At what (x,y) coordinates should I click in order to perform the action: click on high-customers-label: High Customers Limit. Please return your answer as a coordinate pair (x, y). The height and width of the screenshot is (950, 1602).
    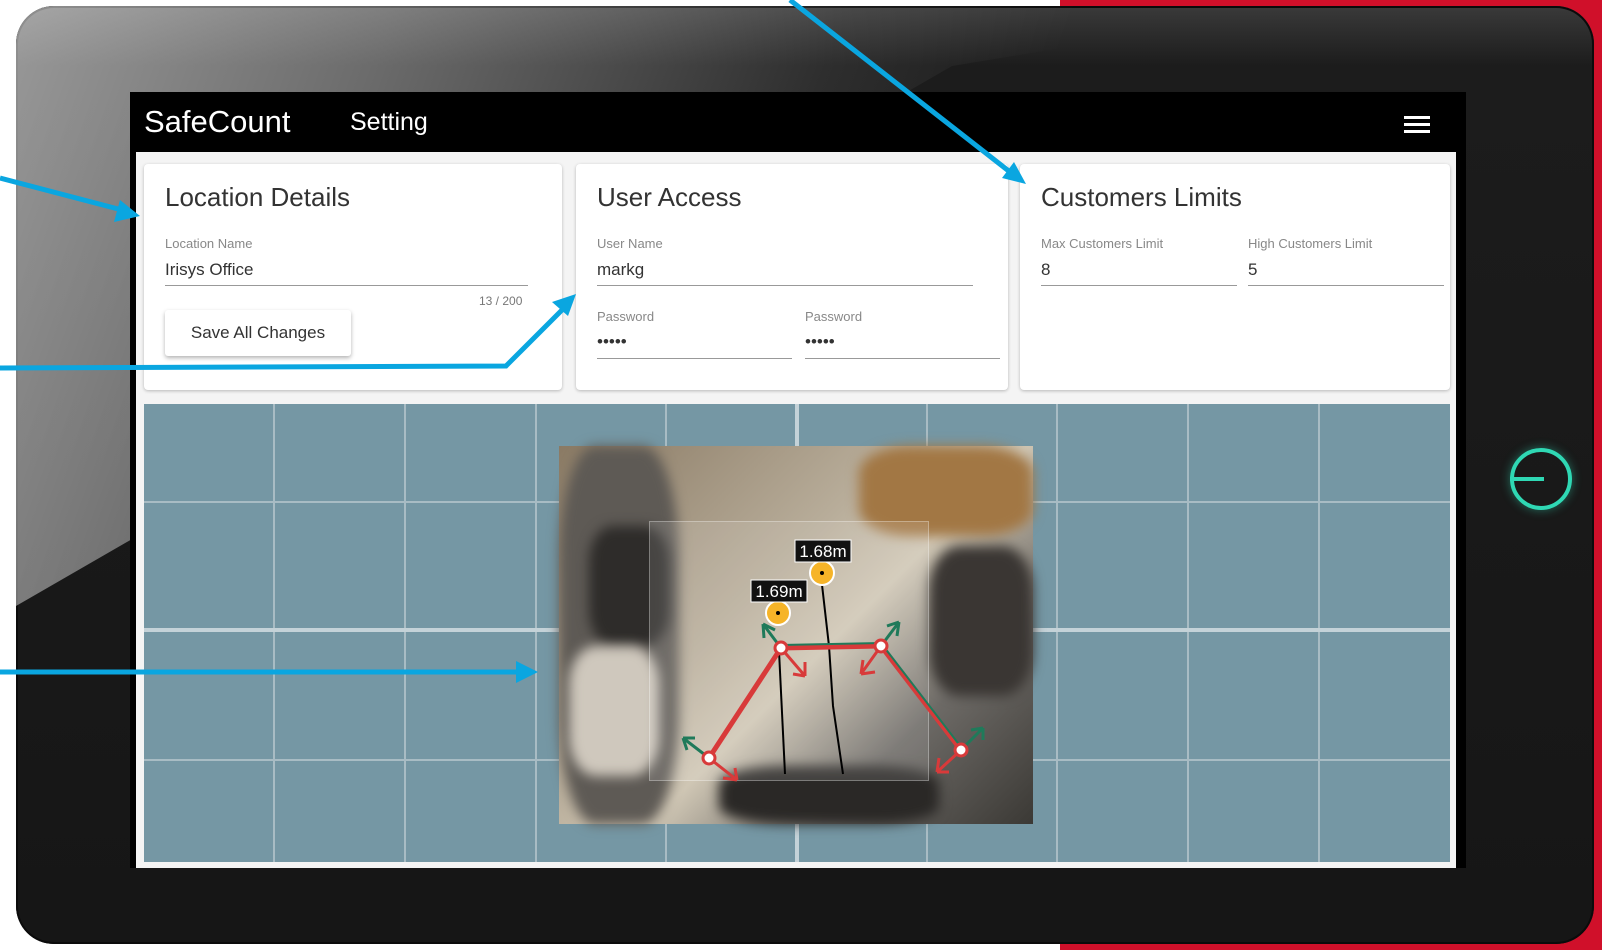
    Looking at the image, I should click on (1310, 243).